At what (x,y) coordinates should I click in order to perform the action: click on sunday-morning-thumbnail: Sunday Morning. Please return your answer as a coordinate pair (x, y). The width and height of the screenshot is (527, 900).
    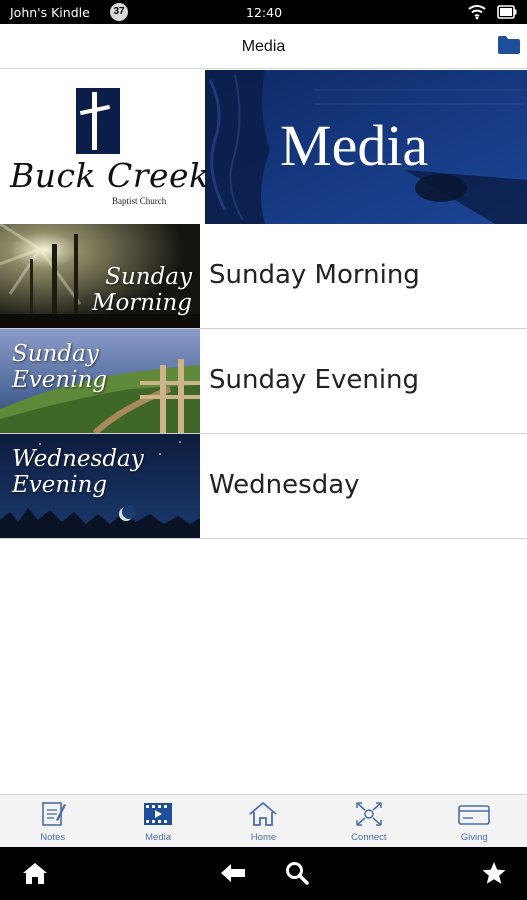
    Looking at the image, I should click on (100, 276).